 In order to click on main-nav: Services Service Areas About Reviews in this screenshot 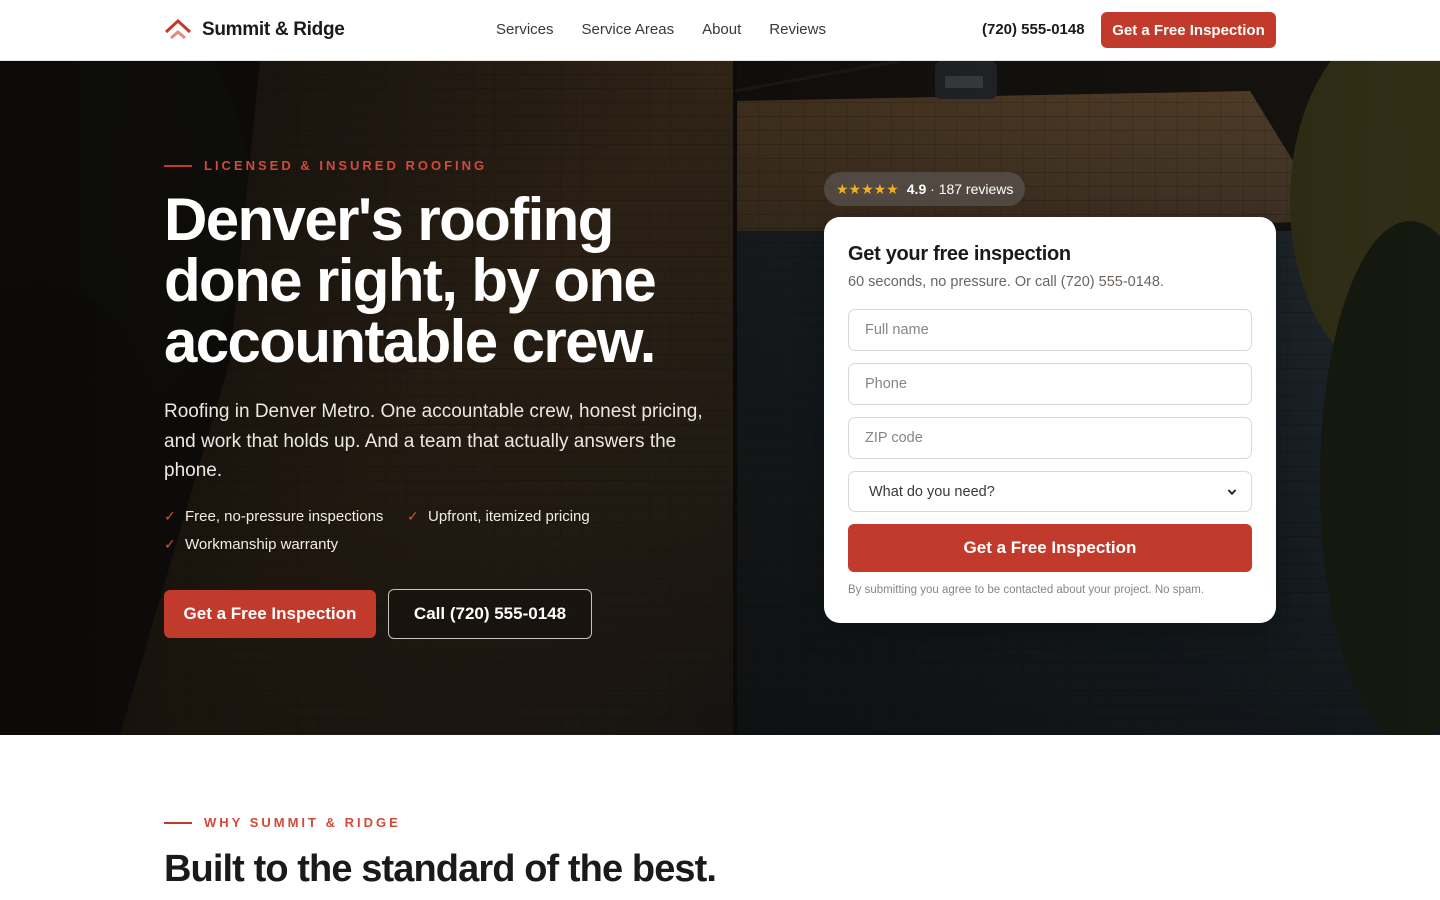, I will do `click(661, 30)`.